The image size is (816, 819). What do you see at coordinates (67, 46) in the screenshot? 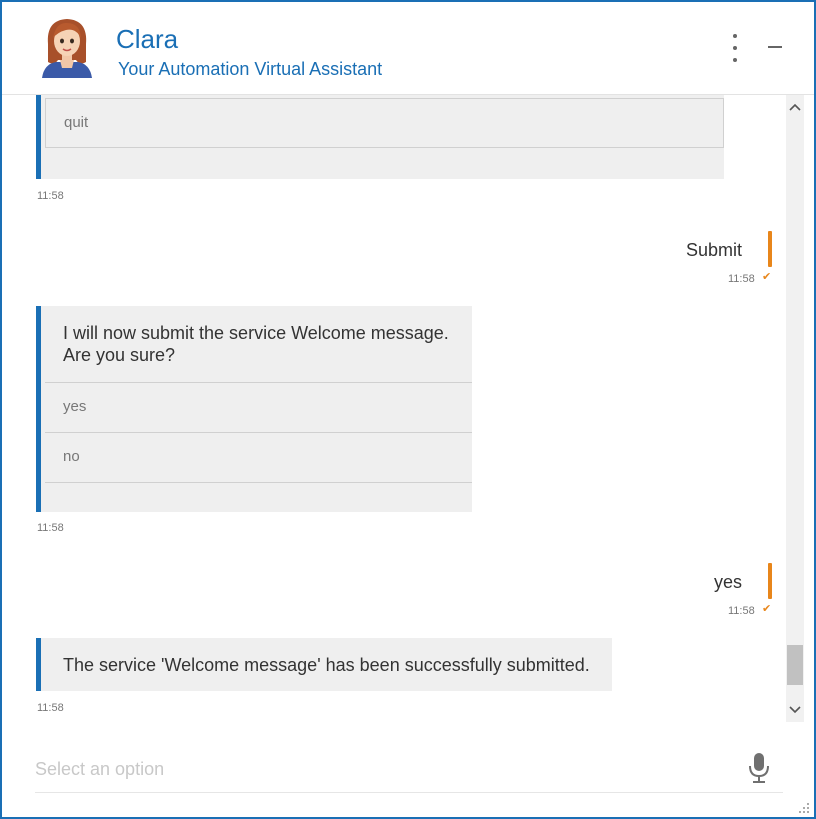
I see `assistant-avatar` at bounding box center [67, 46].